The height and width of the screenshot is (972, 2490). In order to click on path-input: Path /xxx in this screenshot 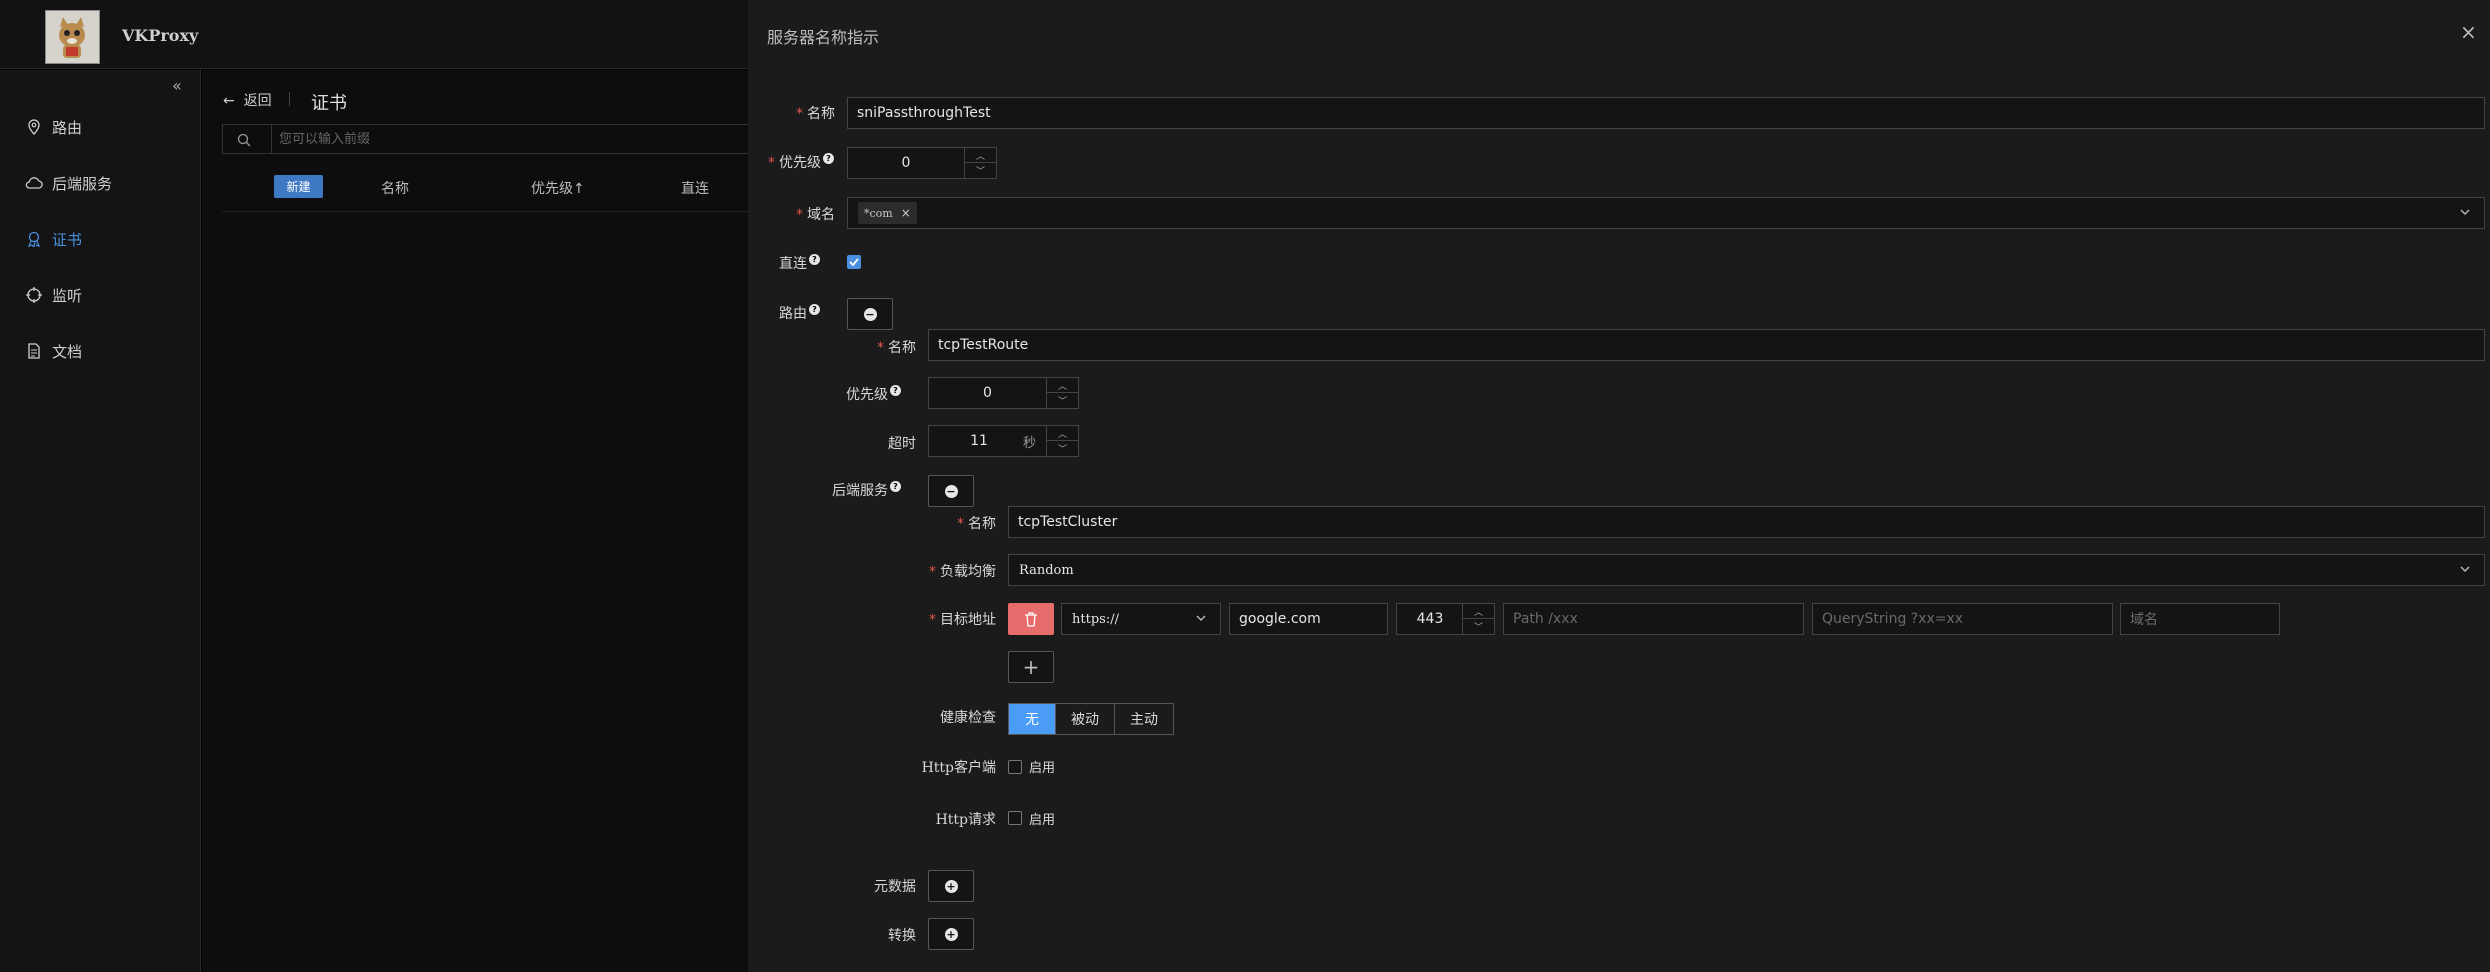, I will do `click(1653, 619)`.